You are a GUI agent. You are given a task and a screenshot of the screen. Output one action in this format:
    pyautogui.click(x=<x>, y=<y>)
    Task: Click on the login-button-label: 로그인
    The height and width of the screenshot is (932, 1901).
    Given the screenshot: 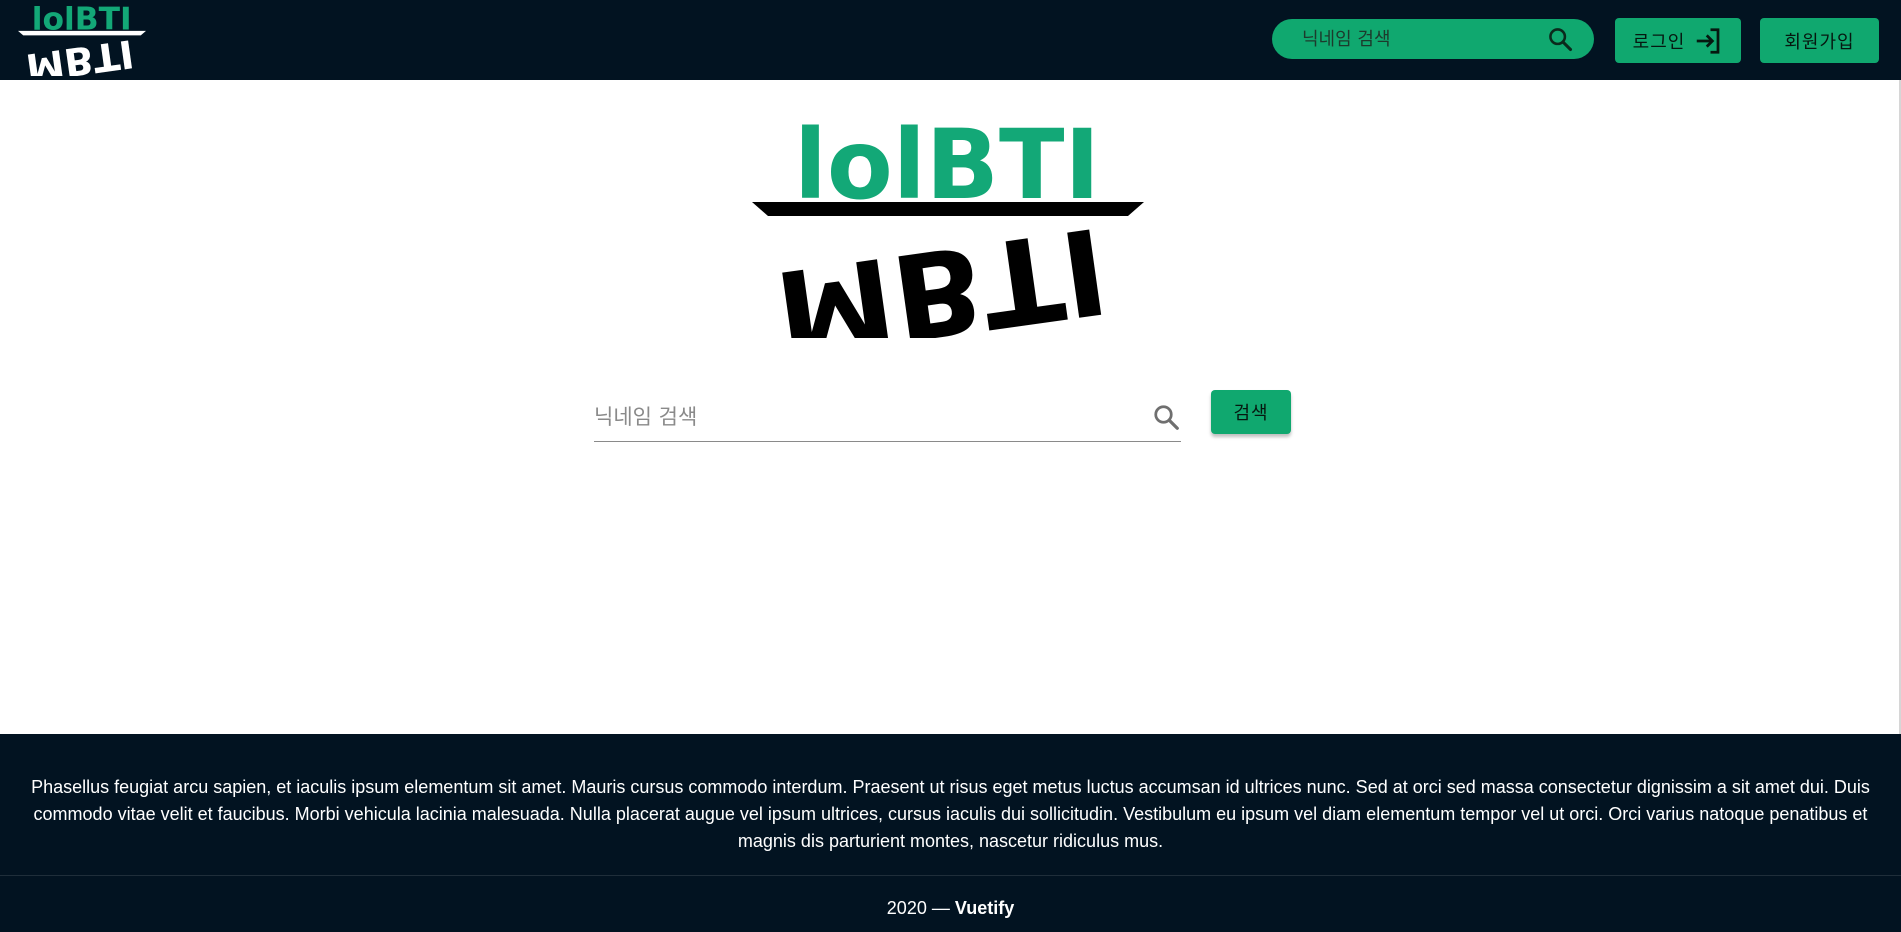 What is the action you would take?
    pyautogui.click(x=1659, y=42)
    